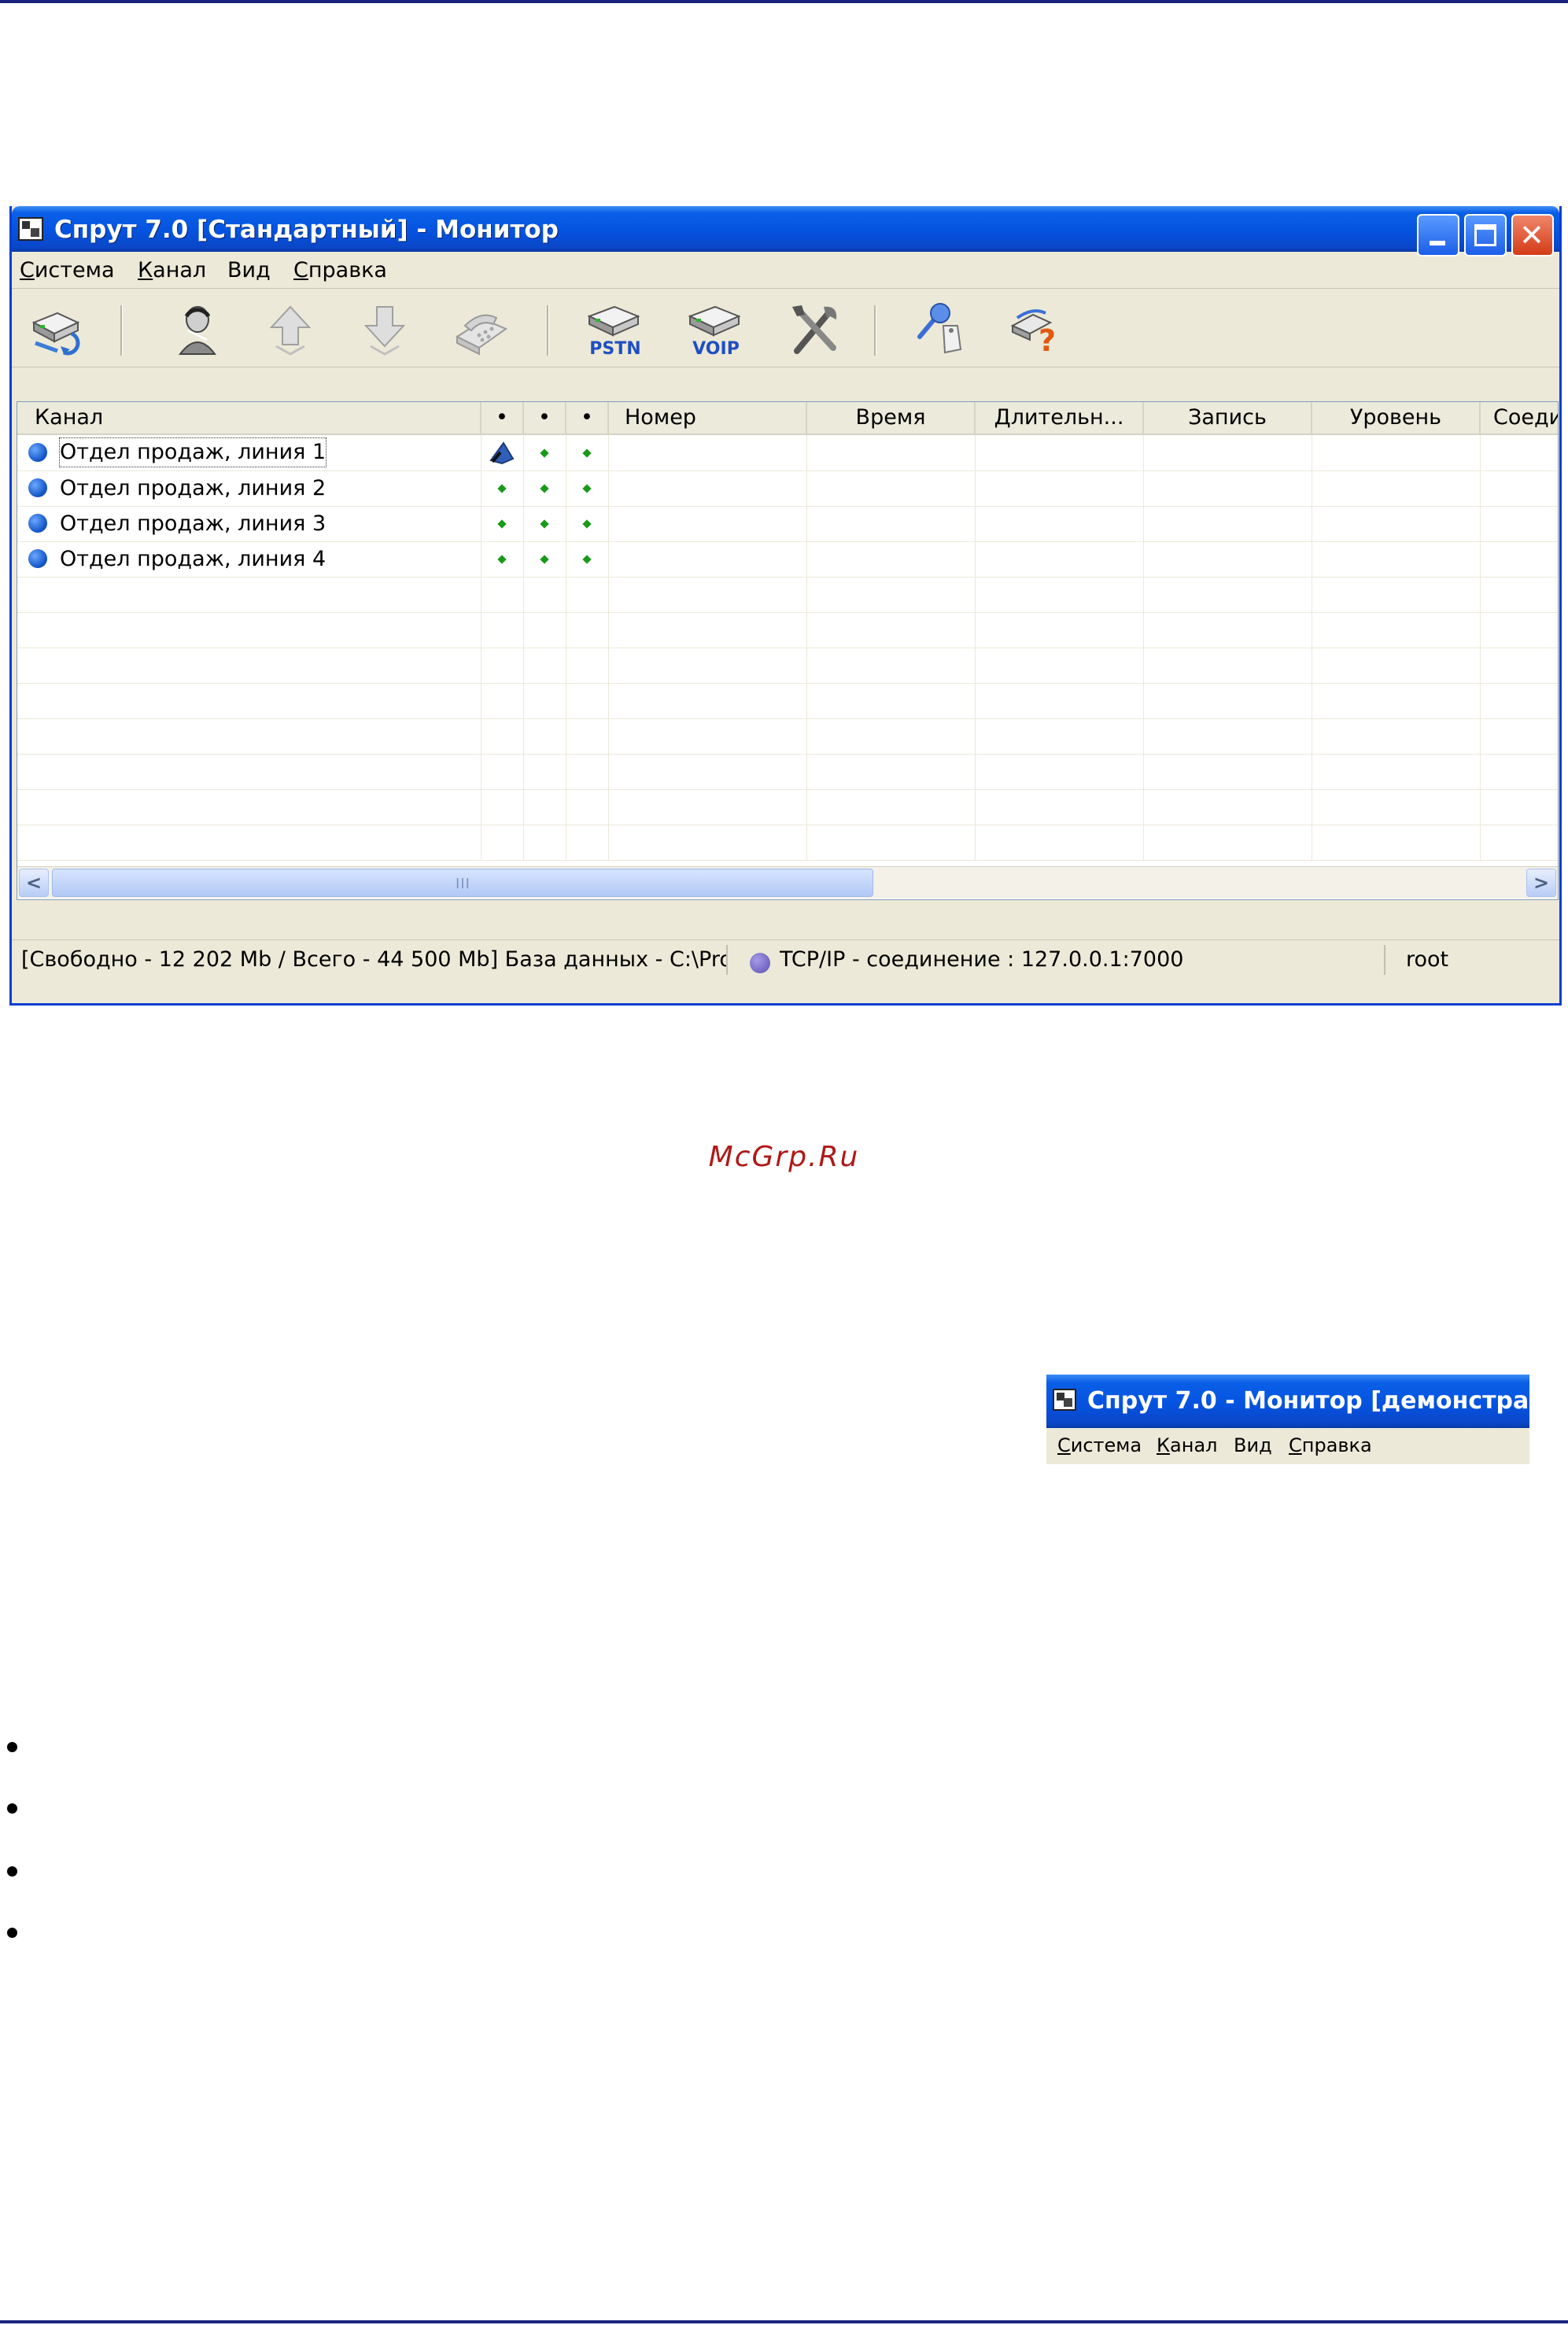 The width and height of the screenshot is (1568, 2325). I want to click on download-button, so click(384, 329).